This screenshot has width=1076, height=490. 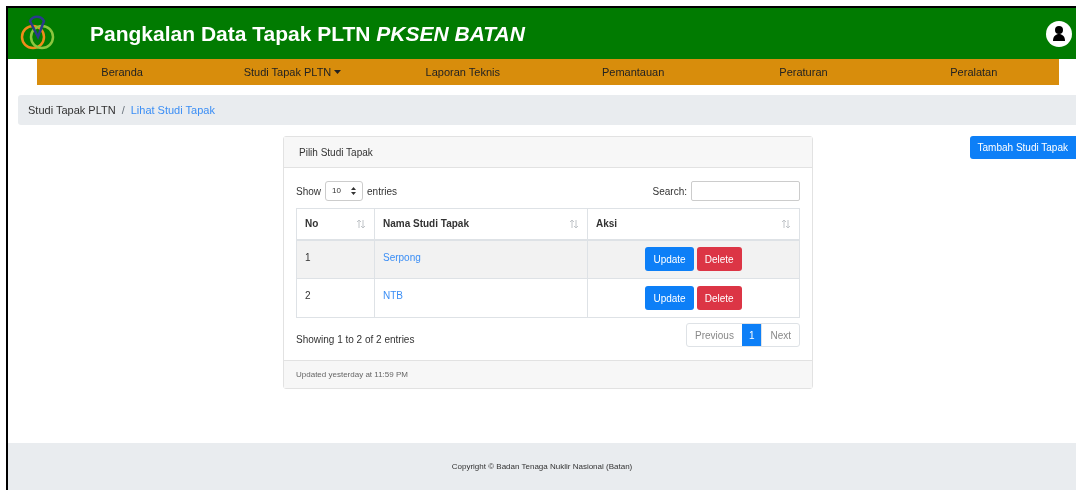 What do you see at coordinates (633, 72) in the screenshot?
I see `nav-link: Pemantauan` at bounding box center [633, 72].